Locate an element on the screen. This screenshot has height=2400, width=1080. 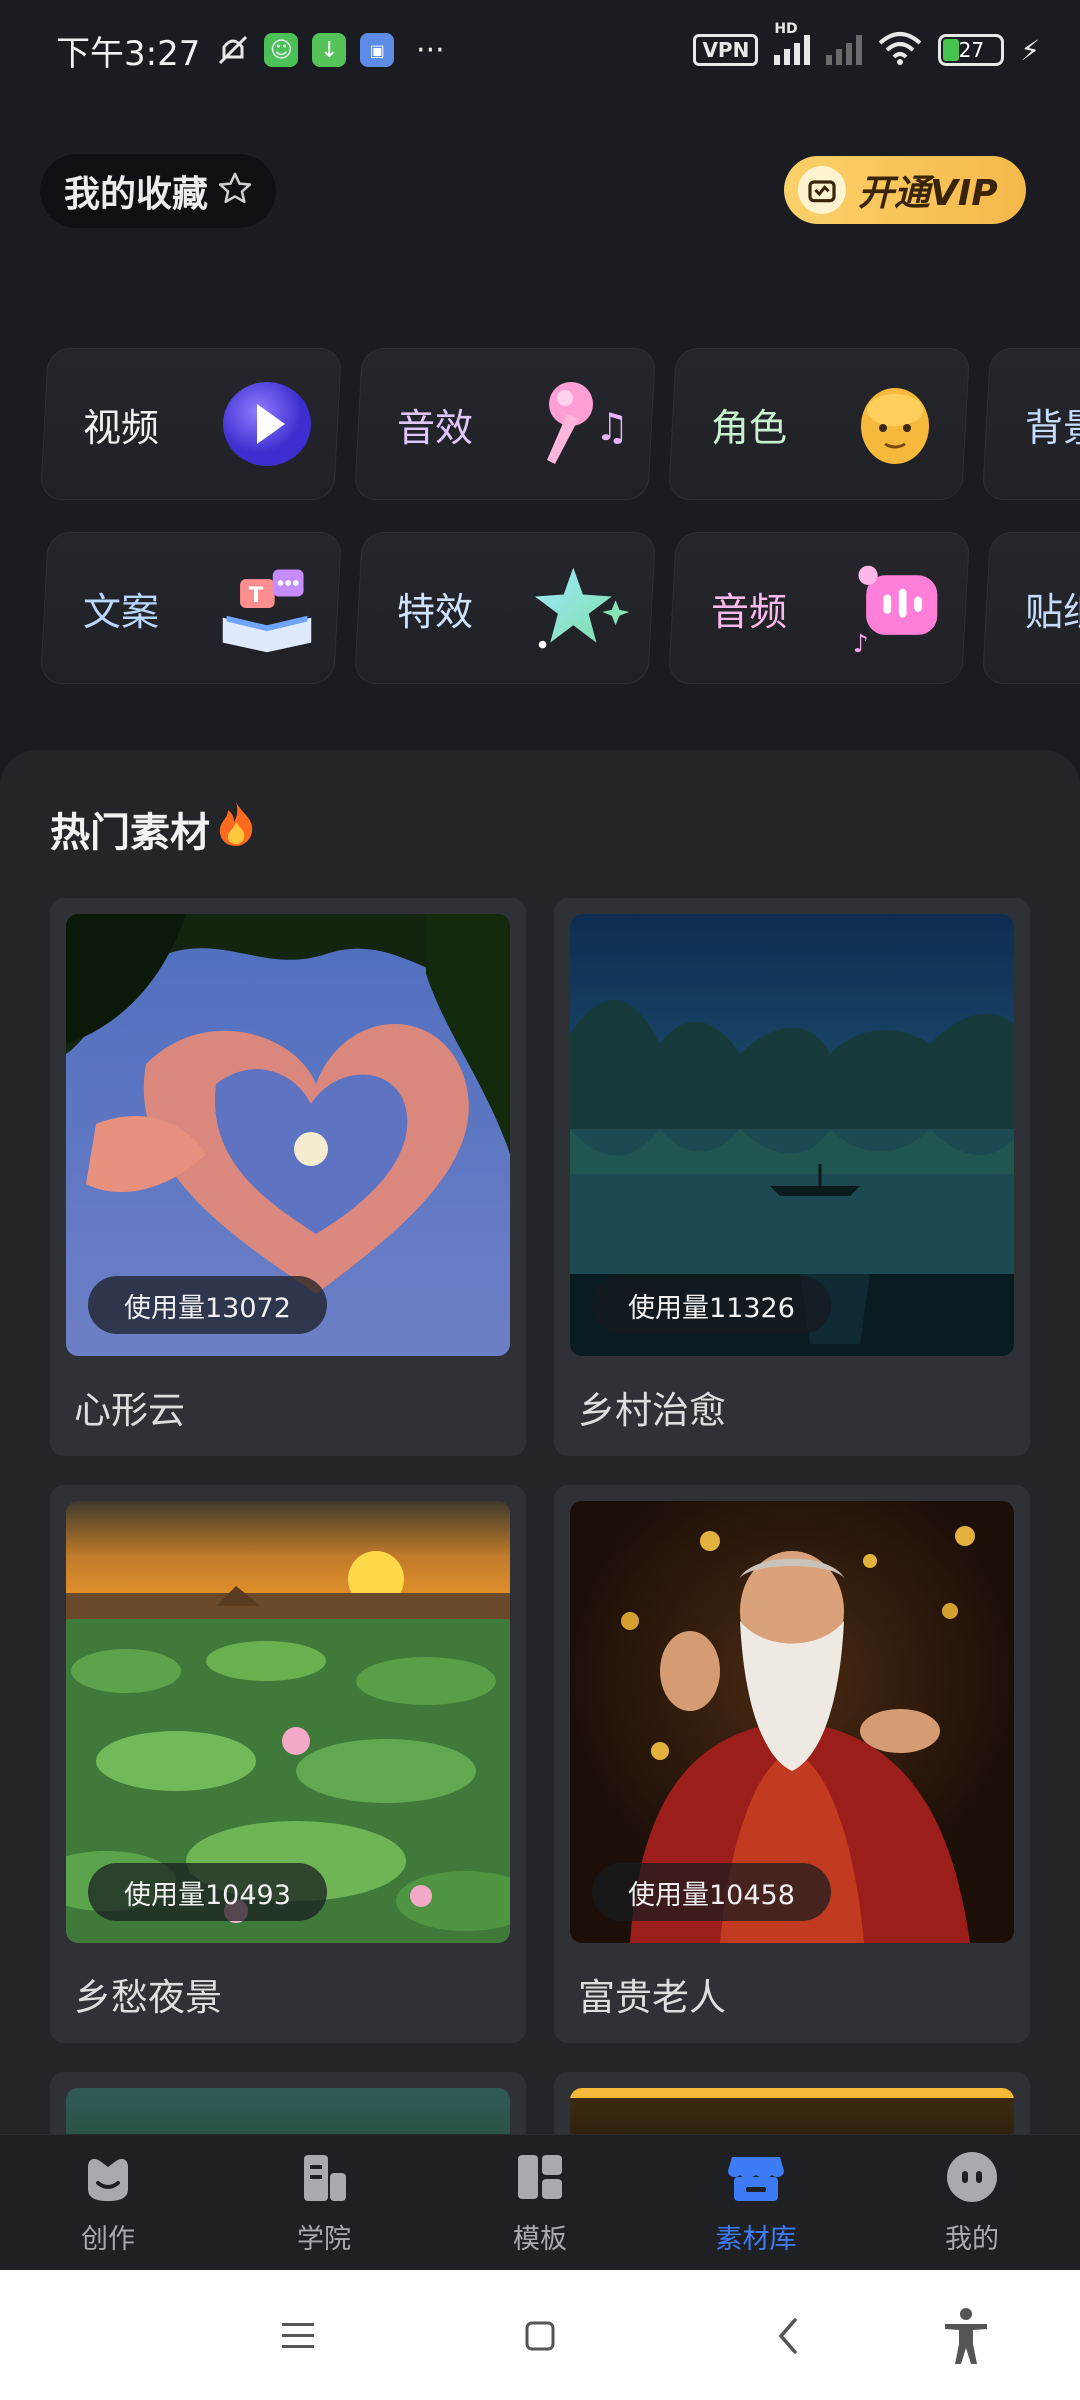
nav-create: 创作 is located at coordinates (108, 2202).